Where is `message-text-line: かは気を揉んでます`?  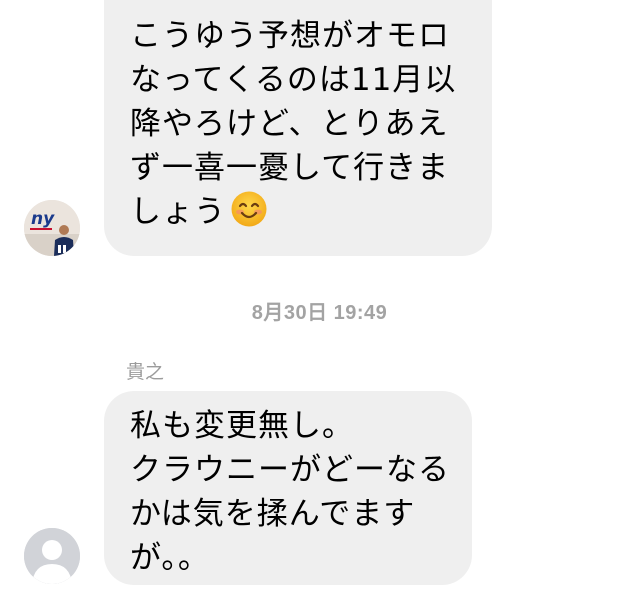
message-text-line: かは気を揉んでます is located at coordinates (273, 514).